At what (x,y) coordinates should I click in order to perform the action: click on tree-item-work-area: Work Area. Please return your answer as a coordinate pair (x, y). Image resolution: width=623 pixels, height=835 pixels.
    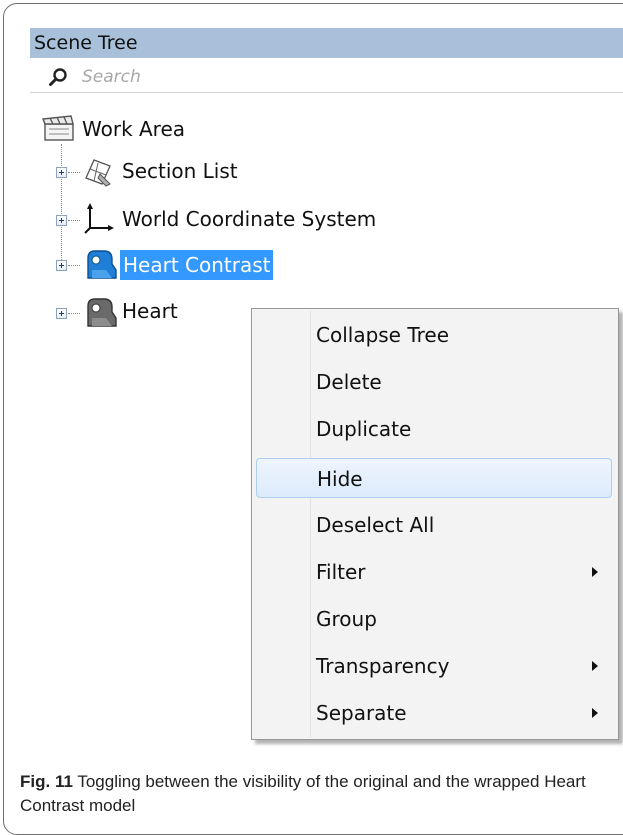
    Looking at the image, I should click on (133, 129).